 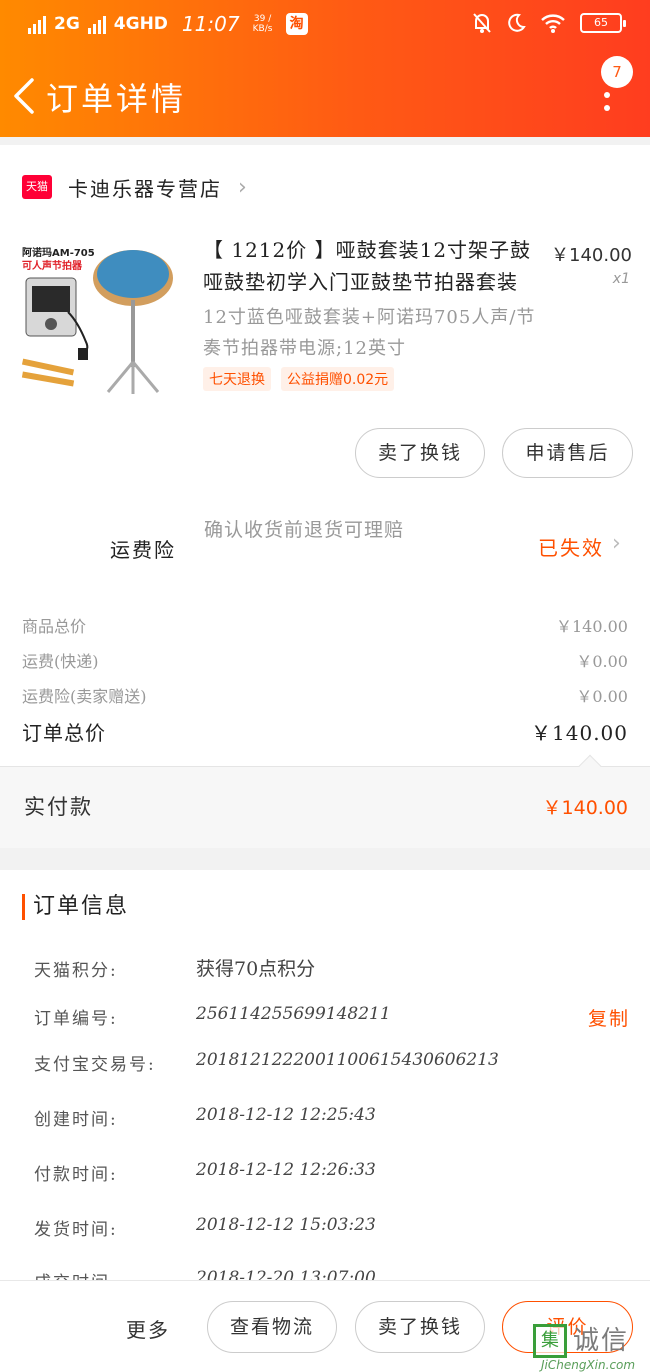 I want to click on status-left: 2G 4GHD 11:07 39 / KB/s 淘, so click(x=168, y=24).